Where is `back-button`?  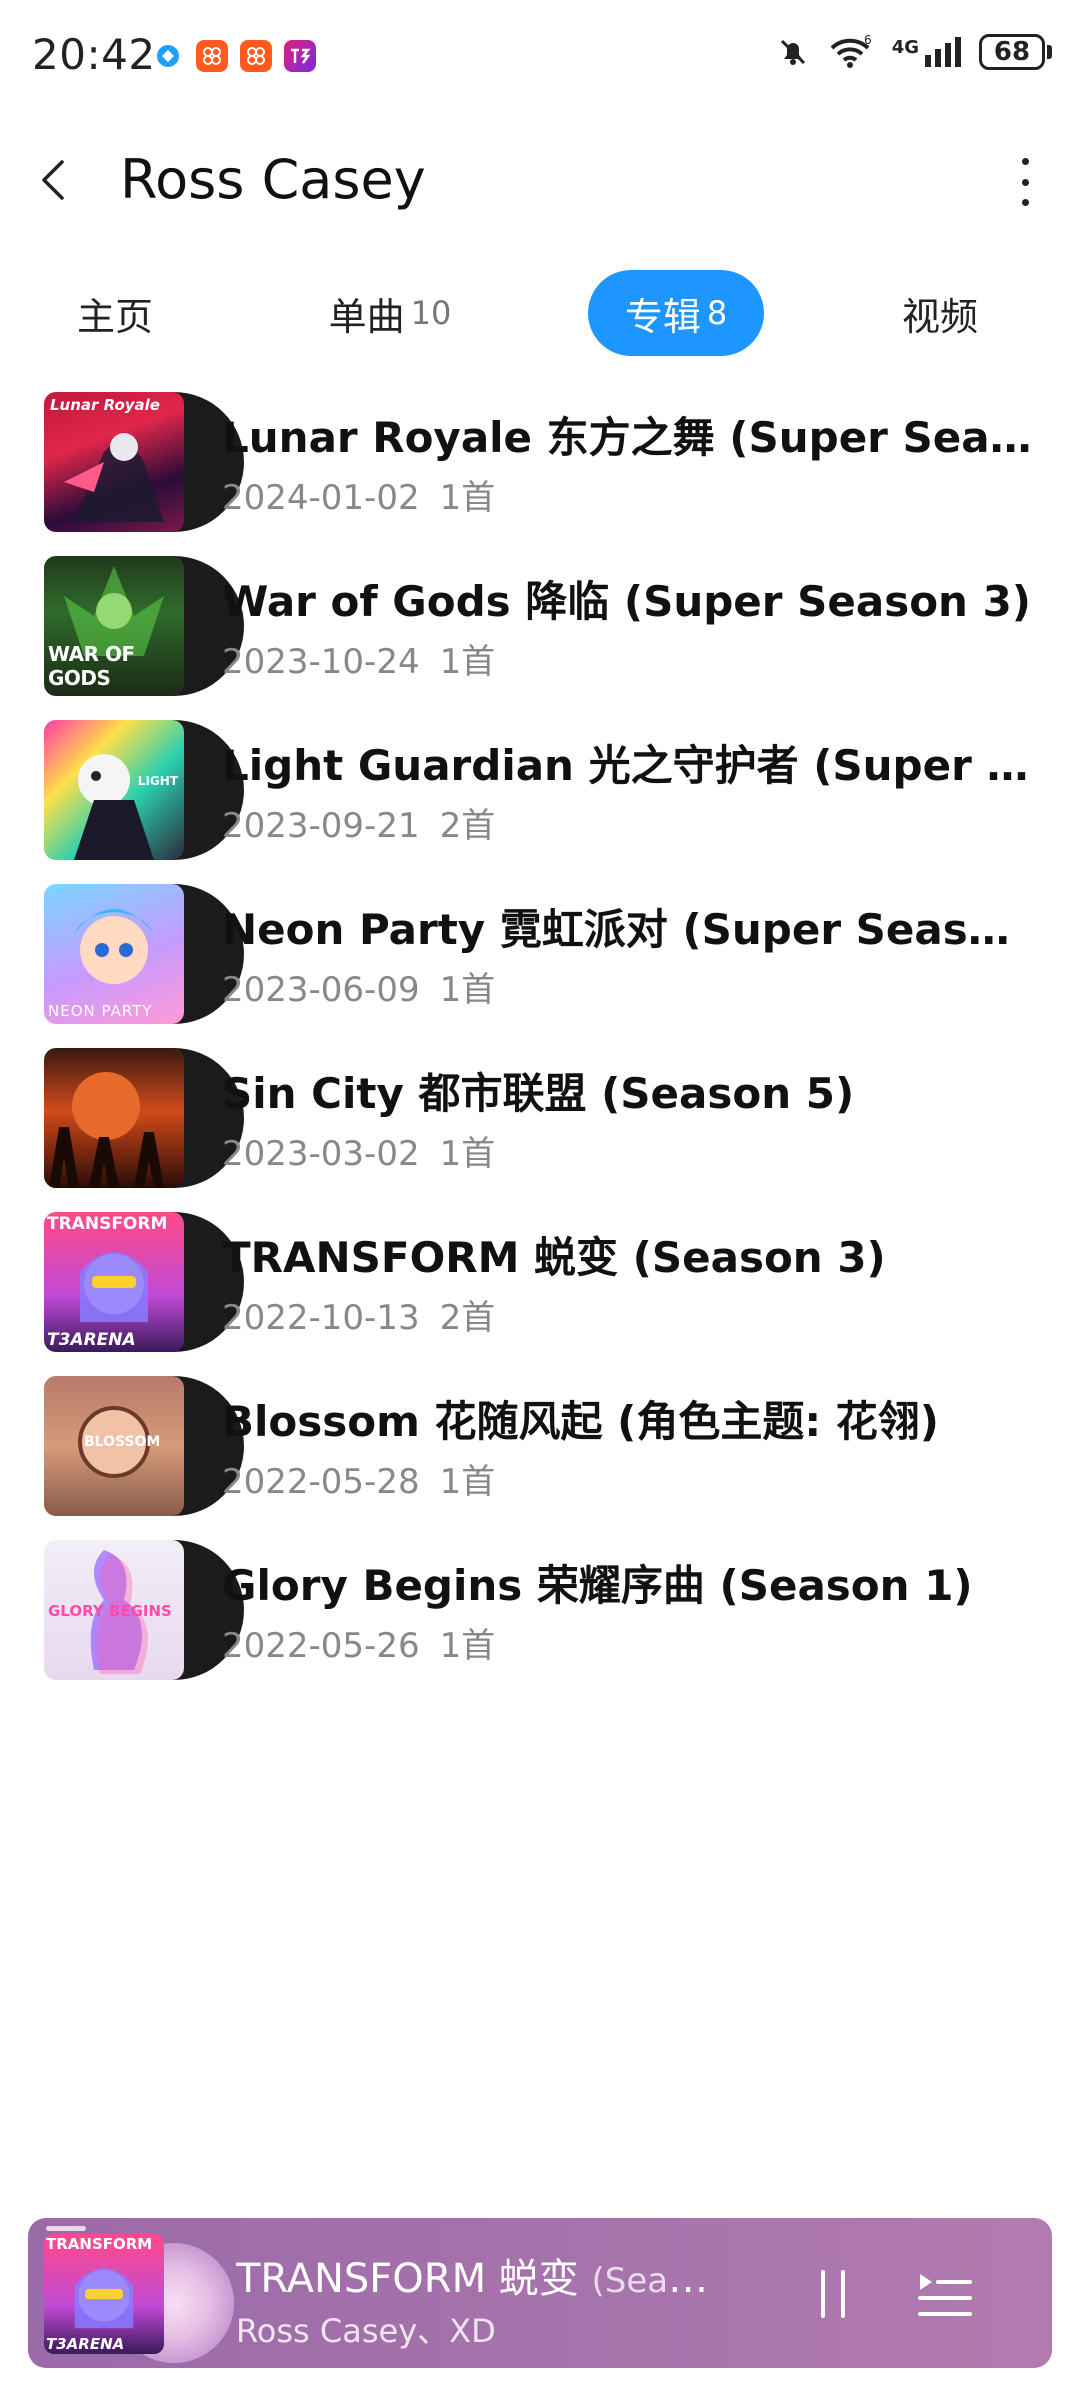 back-button is located at coordinates (56, 180).